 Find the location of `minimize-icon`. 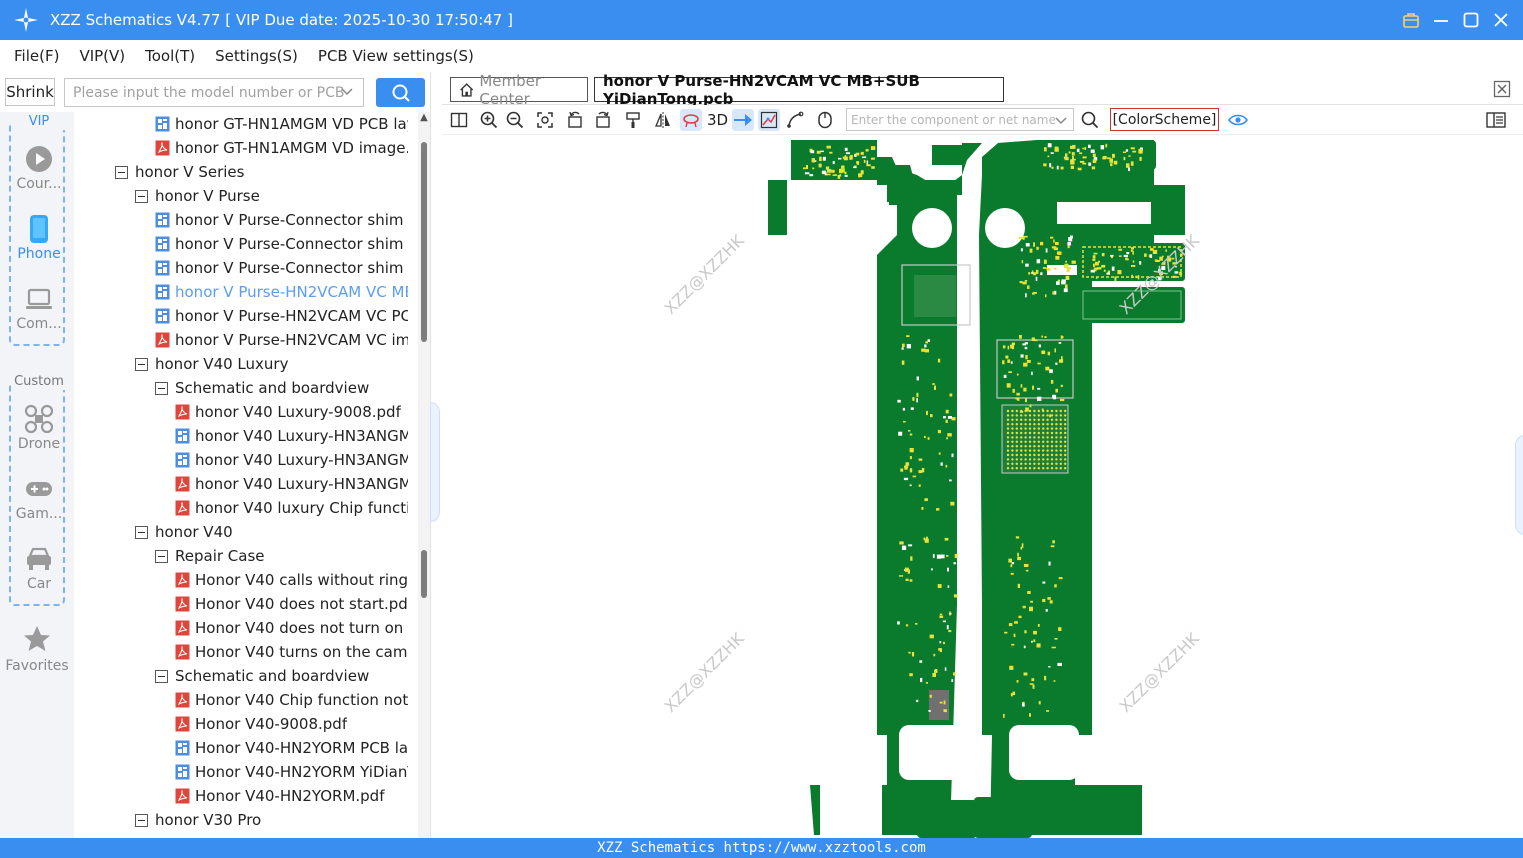

minimize-icon is located at coordinates (1441, 20).